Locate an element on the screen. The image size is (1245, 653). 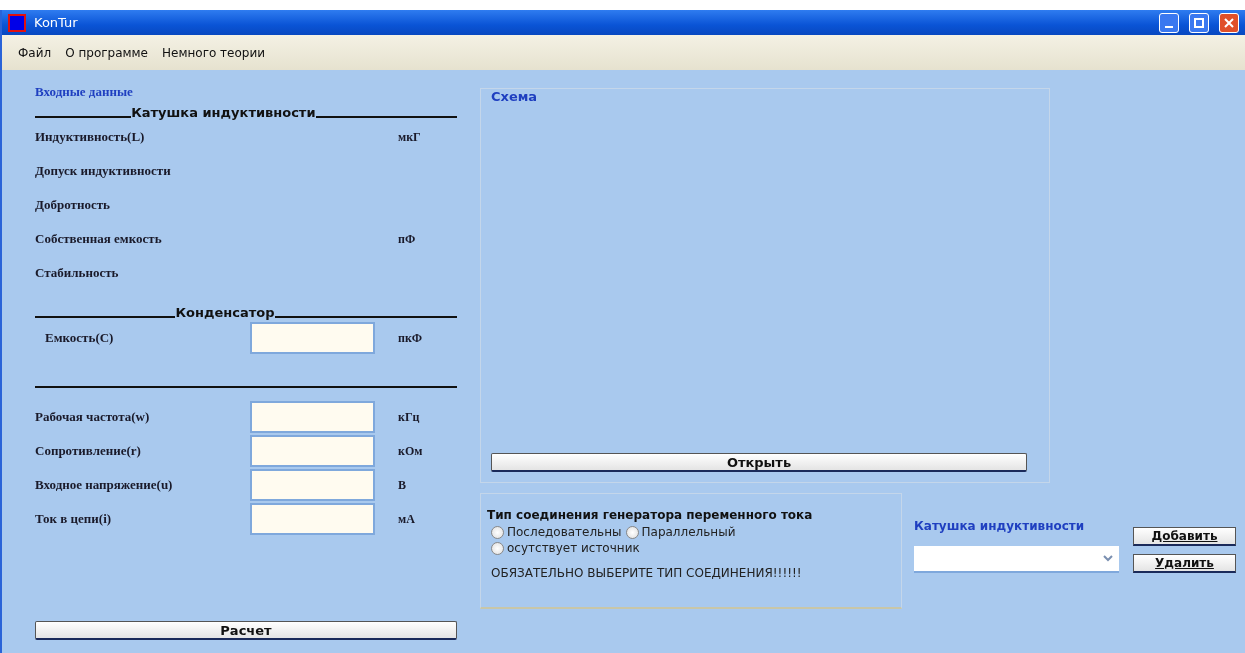
radio-option: Последовательны is located at coordinates (556, 532).